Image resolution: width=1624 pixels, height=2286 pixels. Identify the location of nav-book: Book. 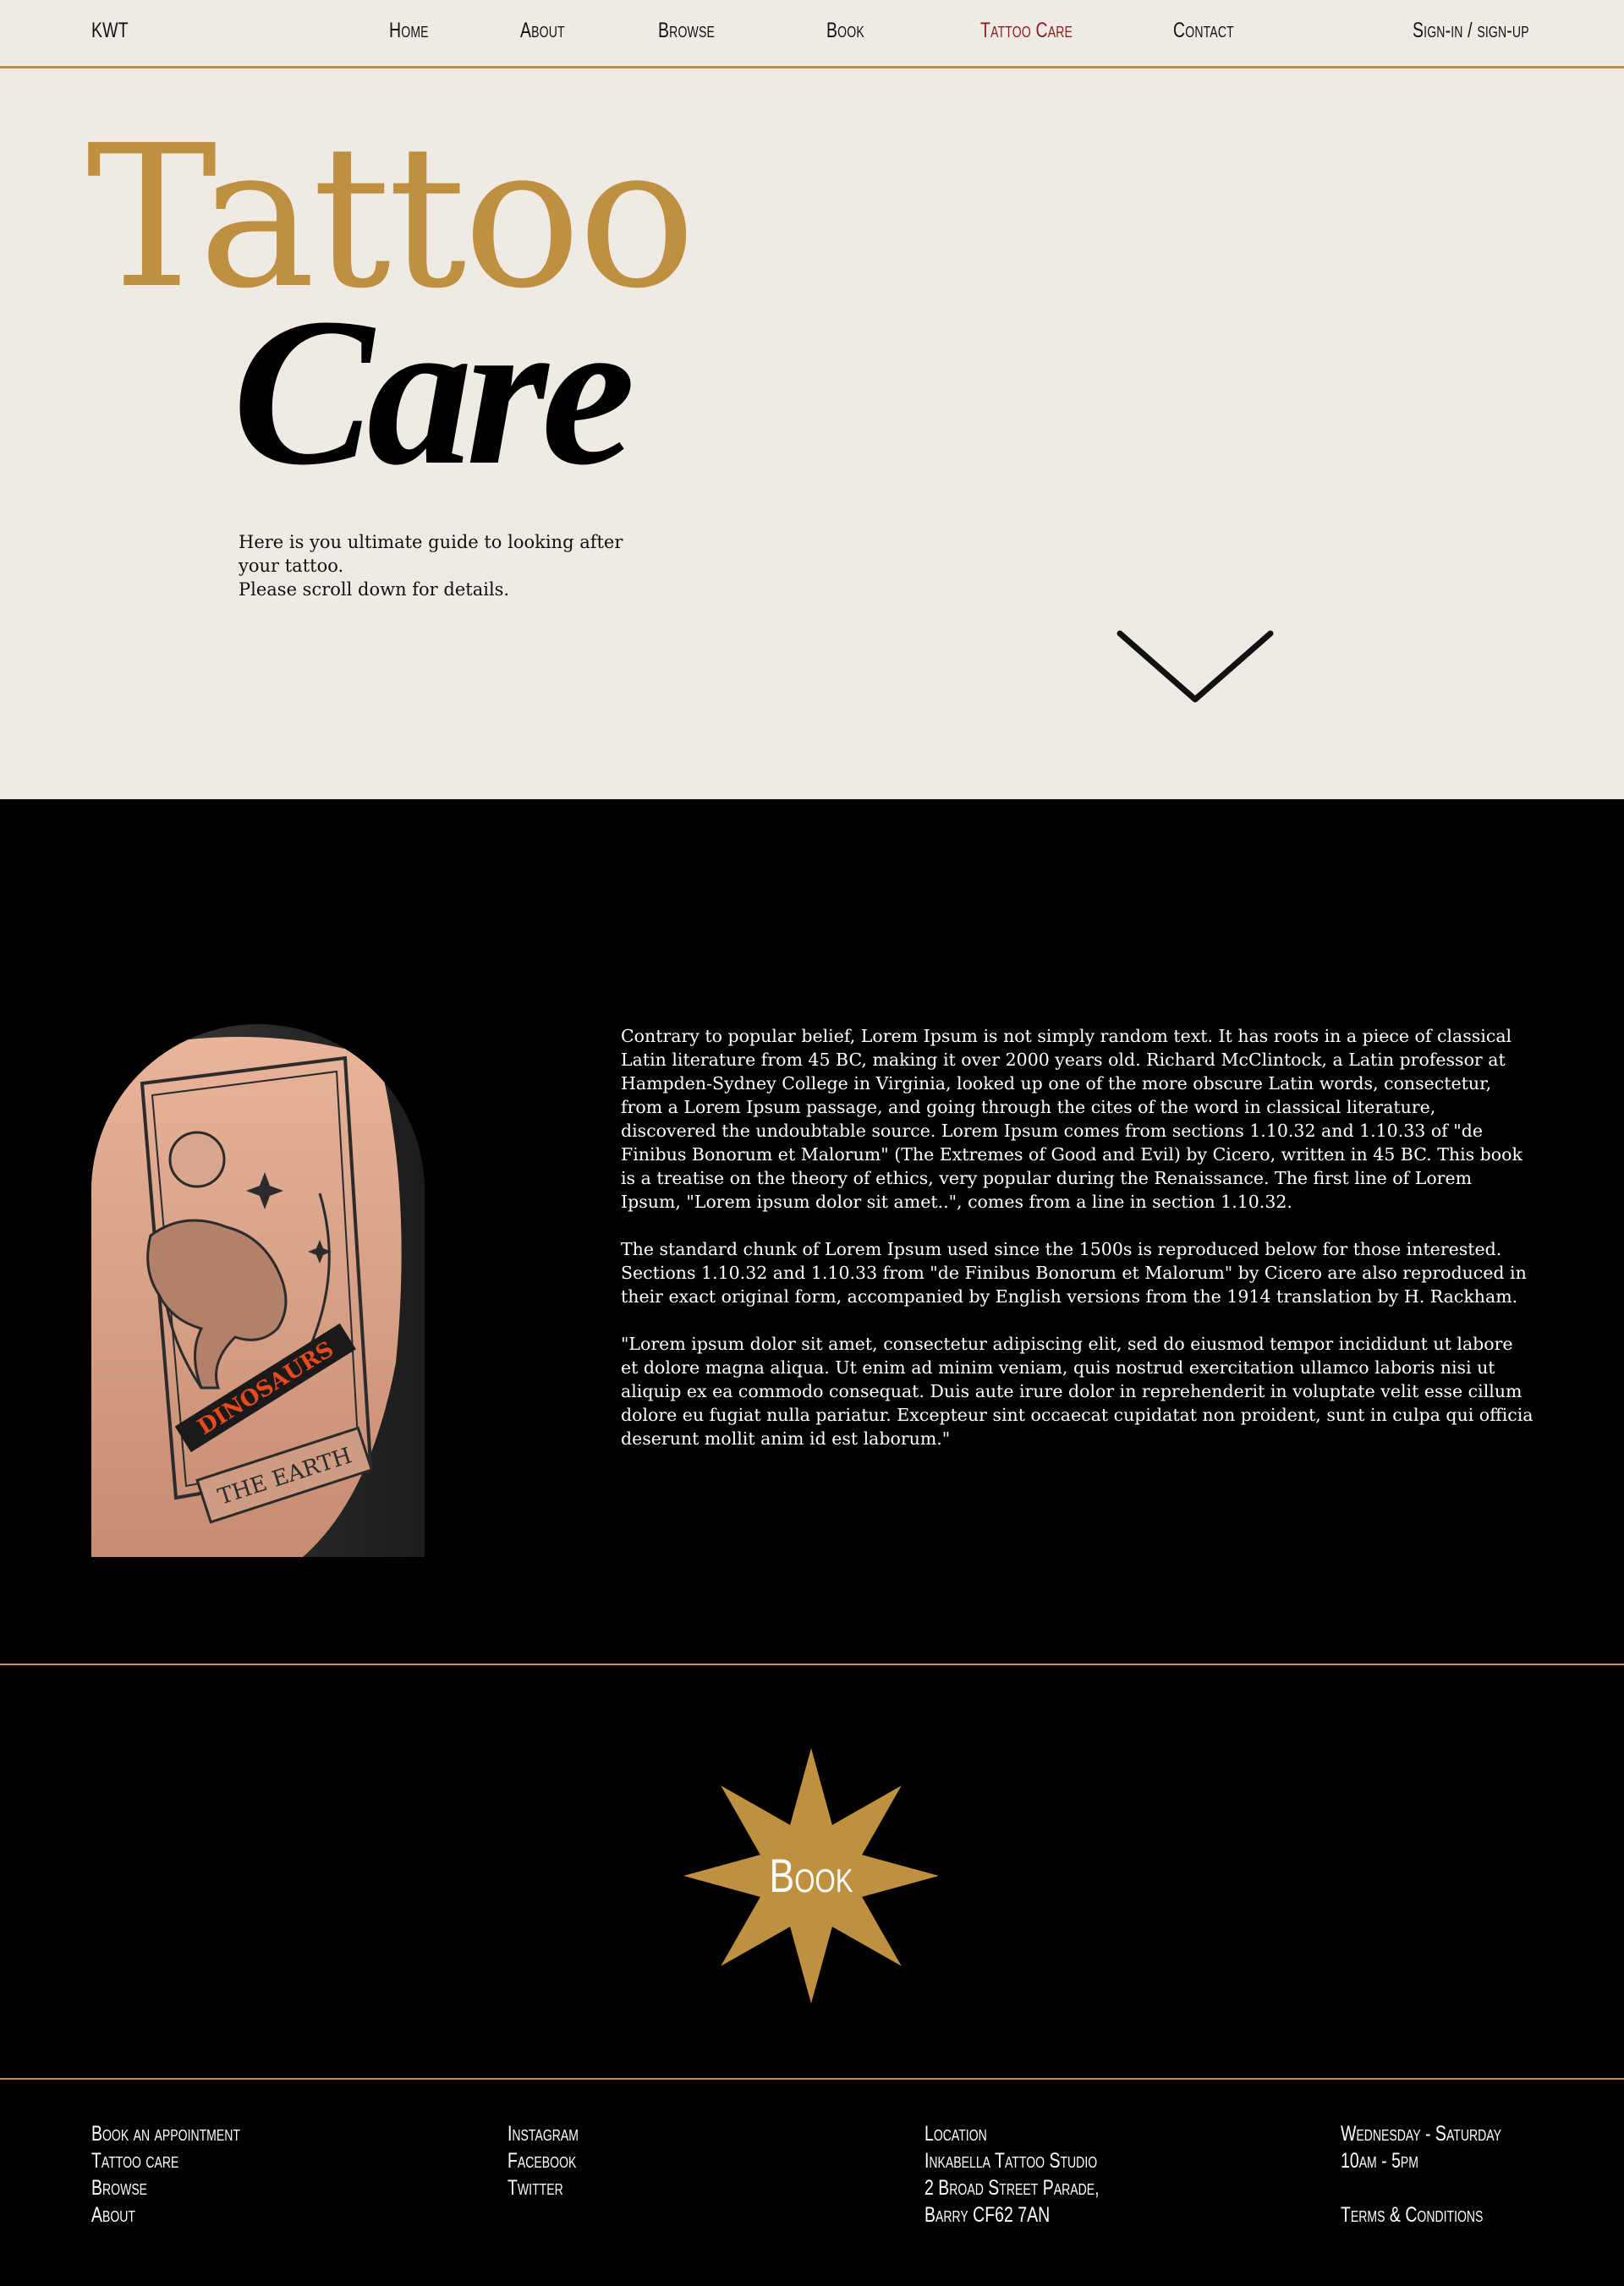
(845, 31).